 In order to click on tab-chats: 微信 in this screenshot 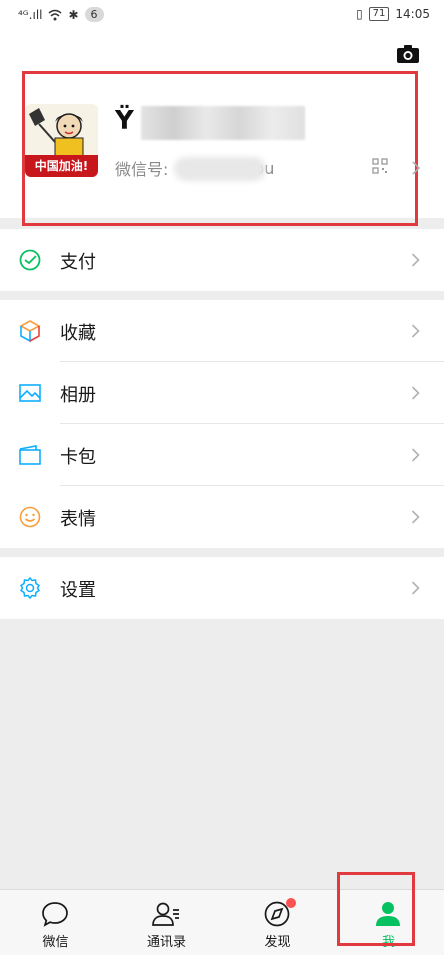, I will do `click(55, 922)`.